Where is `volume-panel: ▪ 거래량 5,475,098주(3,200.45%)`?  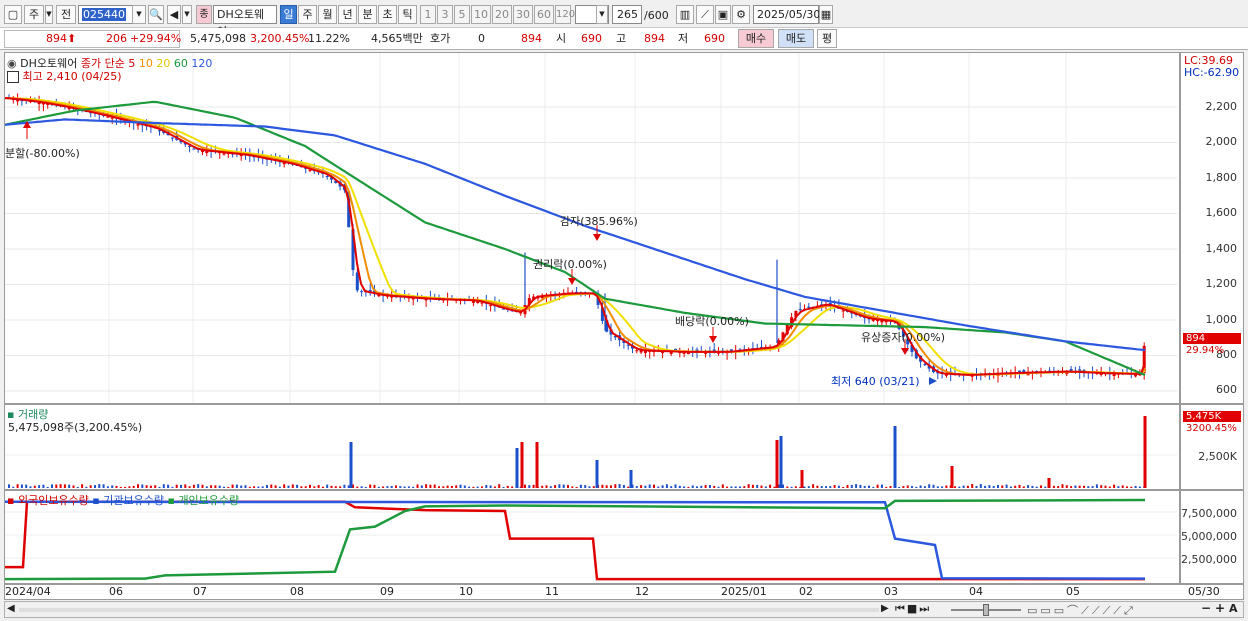 volume-panel: ▪ 거래량 5,475,098주(3,200.45%) is located at coordinates (592, 447).